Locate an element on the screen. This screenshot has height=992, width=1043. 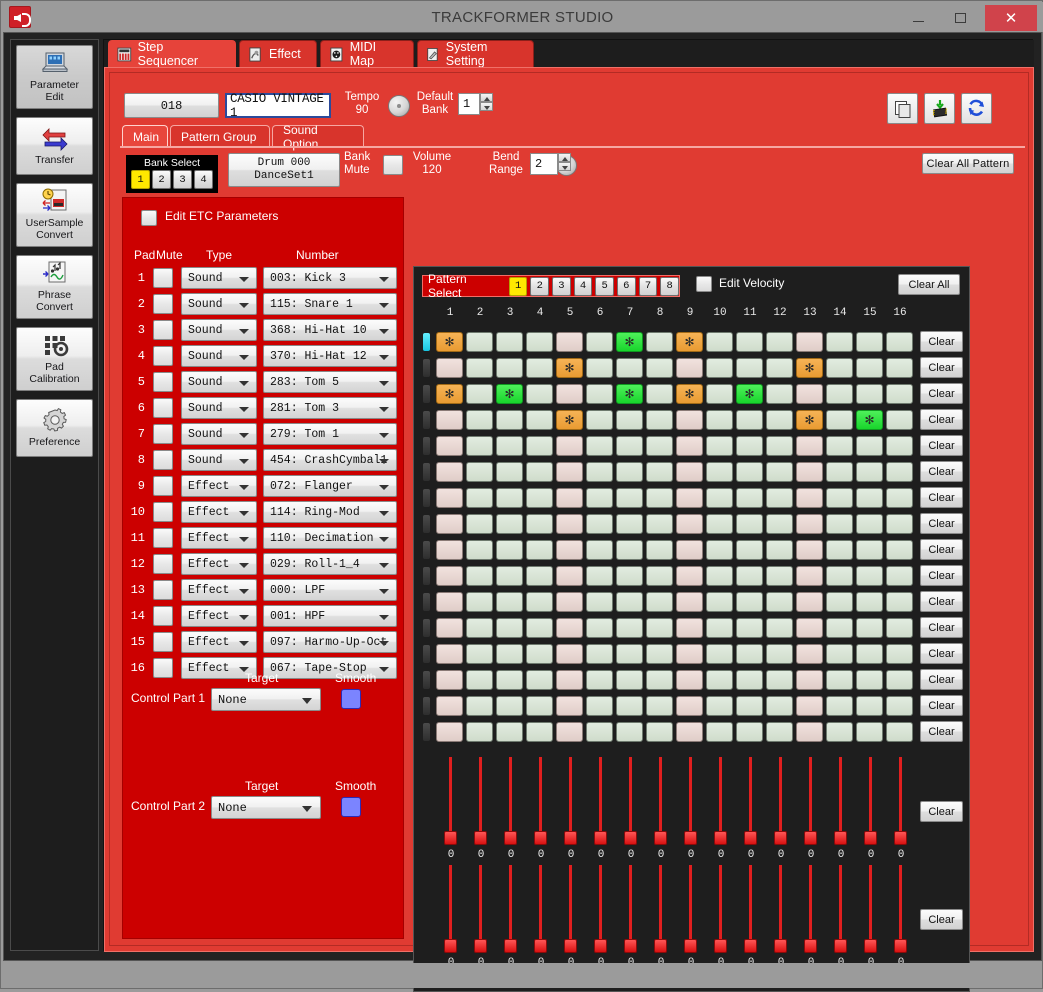
tab-step-sequencer: Step Sequencer is located at coordinates (172, 54).